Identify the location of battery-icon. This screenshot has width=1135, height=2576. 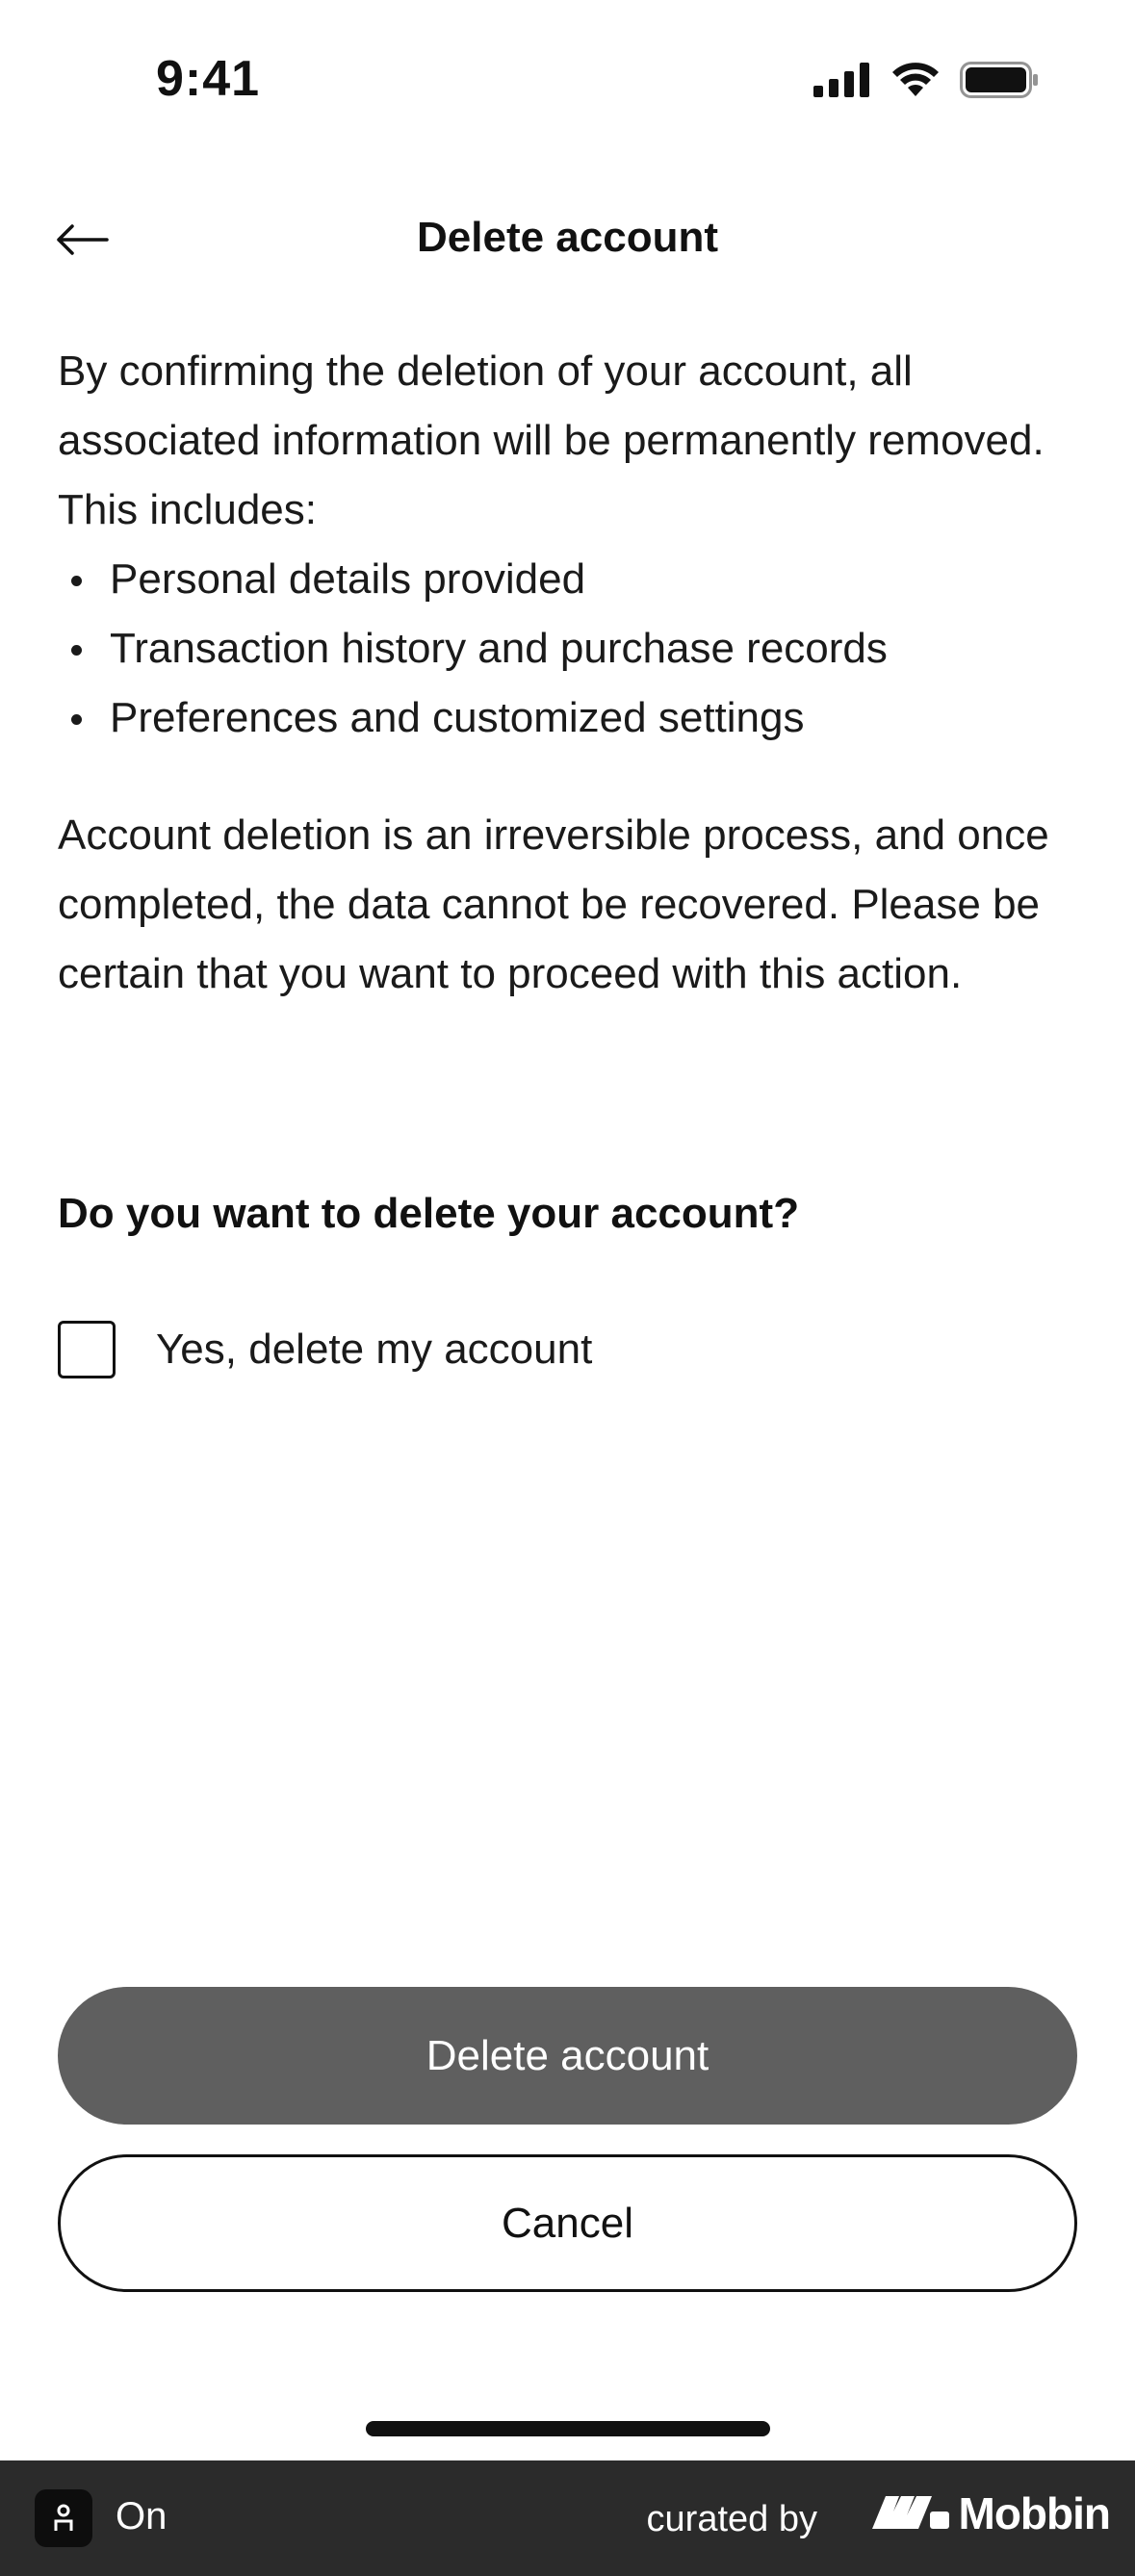
(999, 82).